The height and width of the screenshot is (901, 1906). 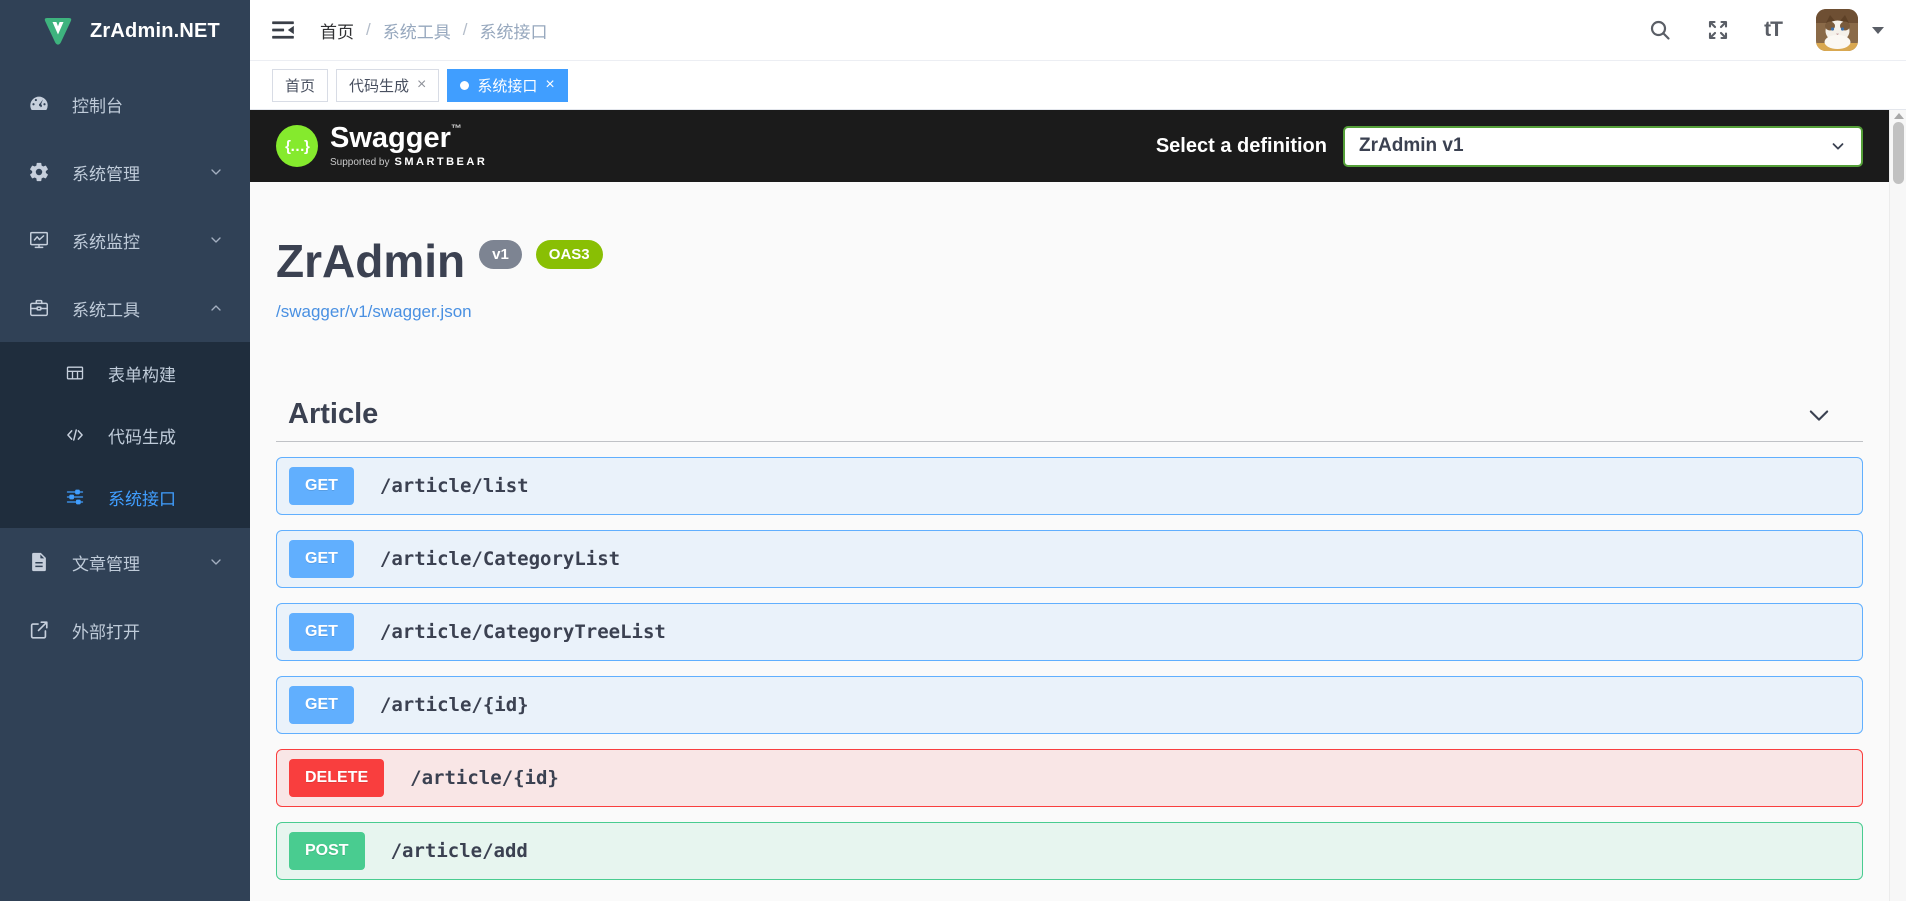 I want to click on text-size-icon: tT, so click(x=1773, y=30).